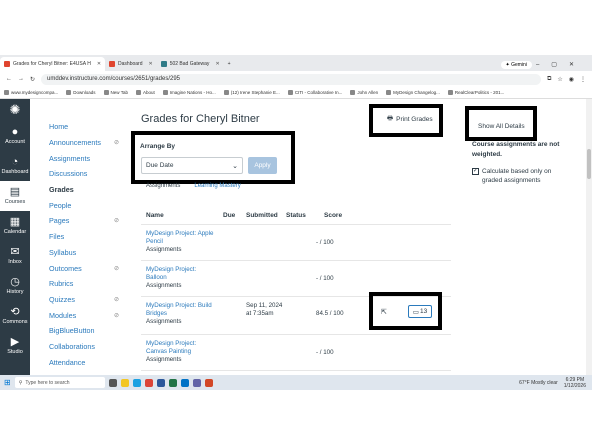  Describe the element at coordinates (538, 383) in the screenshot. I see `weather-widget: 67°F Mostly clear` at that location.